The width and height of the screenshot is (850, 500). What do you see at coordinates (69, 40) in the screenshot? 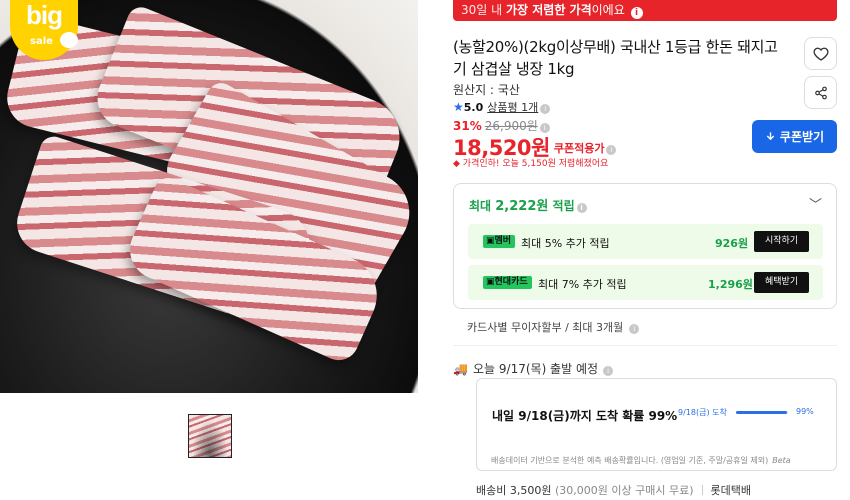
I see `mascot-icon` at bounding box center [69, 40].